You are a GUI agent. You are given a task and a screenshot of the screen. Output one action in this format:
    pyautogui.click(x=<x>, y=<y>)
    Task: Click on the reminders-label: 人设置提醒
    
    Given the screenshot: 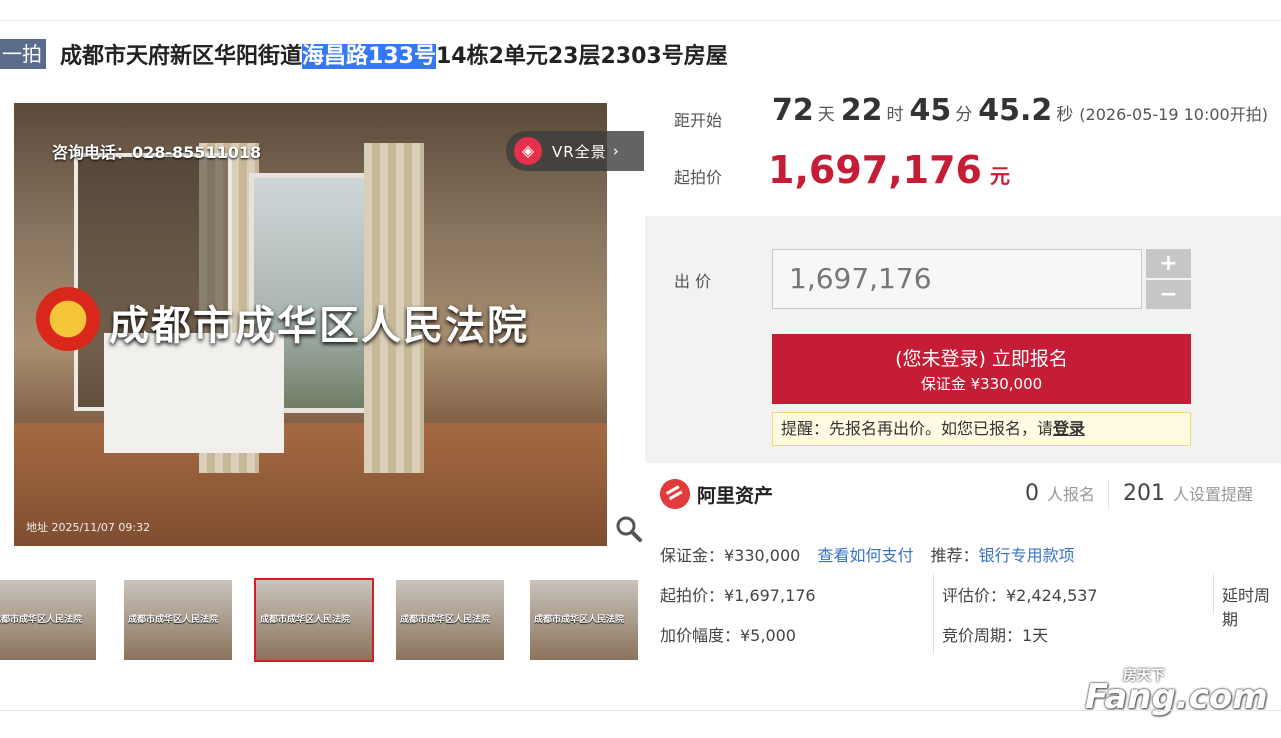 What is the action you would take?
    pyautogui.click(x=1213, y=494)
    